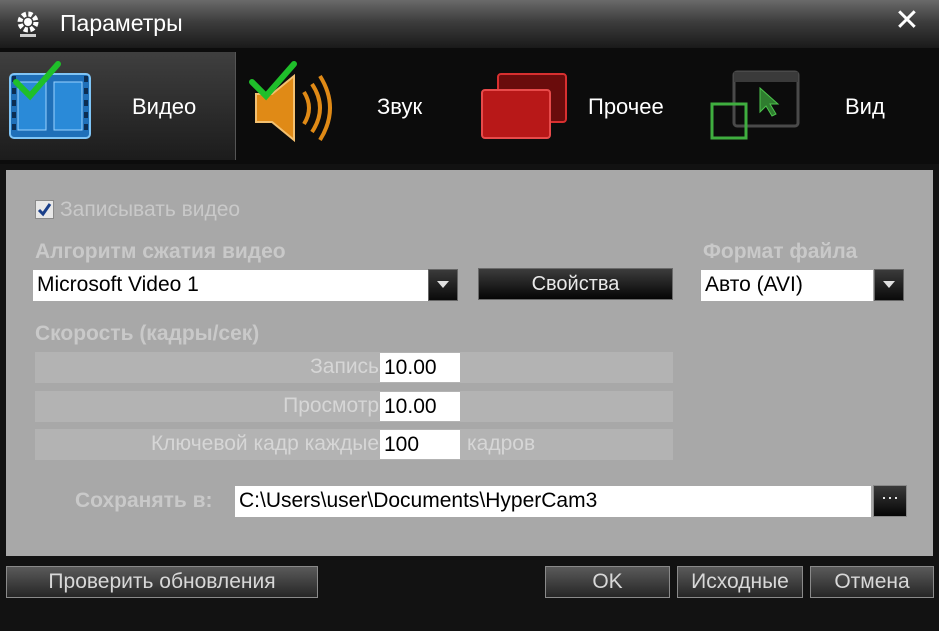 The height and width of the screenshot is (631, 939). What do you see at coordinates (575, 284) in the screenshot?
I see `properties-button: Свойства` at bounding box center [575, 284].